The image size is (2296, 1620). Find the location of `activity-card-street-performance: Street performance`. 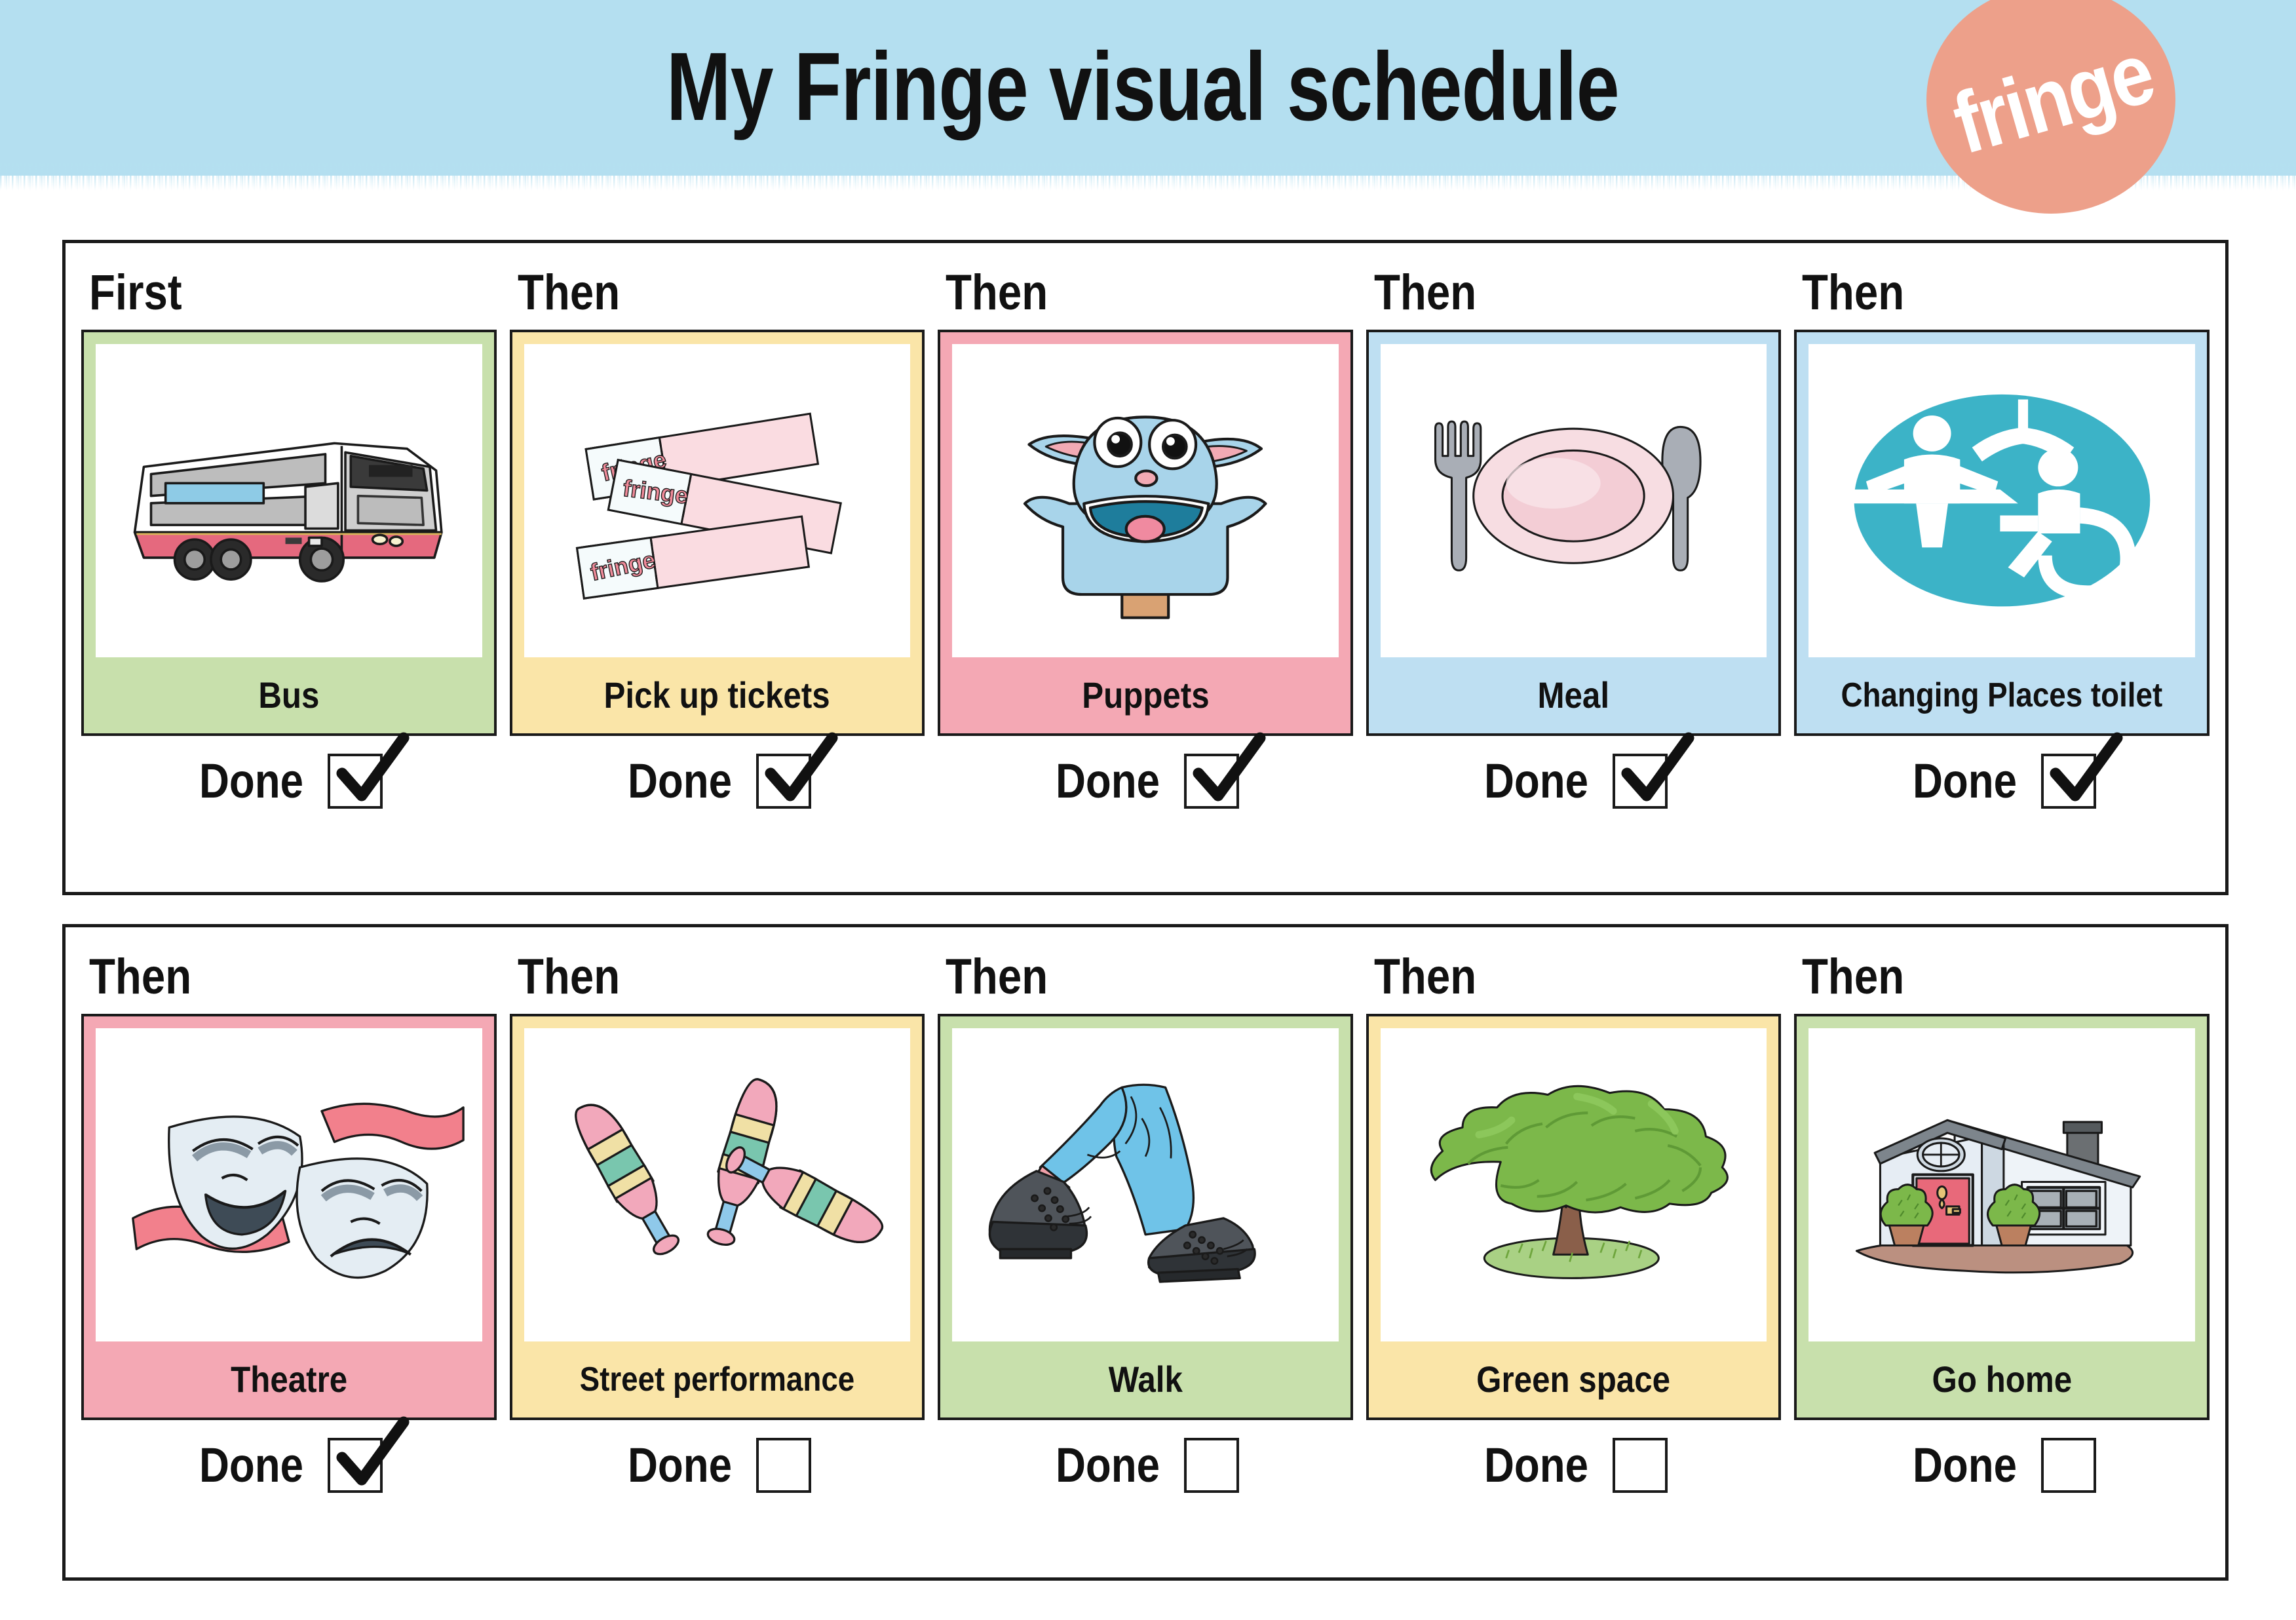

activity-card-street-performance: Street performance is located at coordinates (717, 1217).